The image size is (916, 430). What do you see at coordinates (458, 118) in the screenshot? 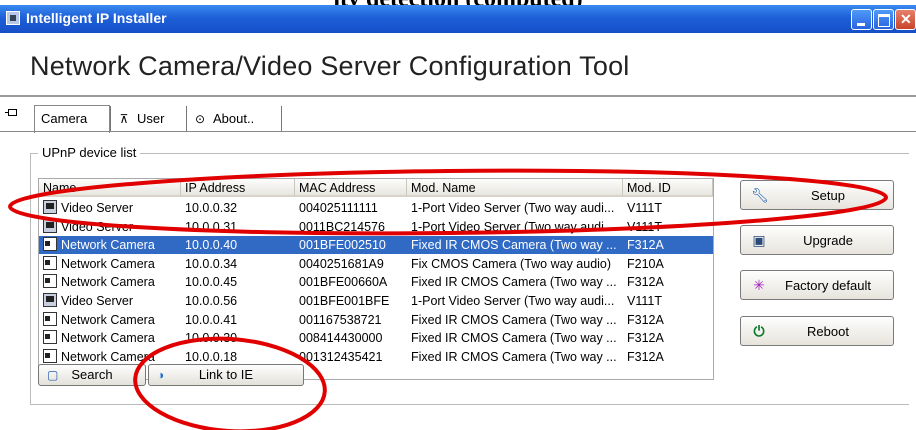
I see `tab-bar: Camera ⊼ User ⊙ About..` at bounding box center [458, 118].